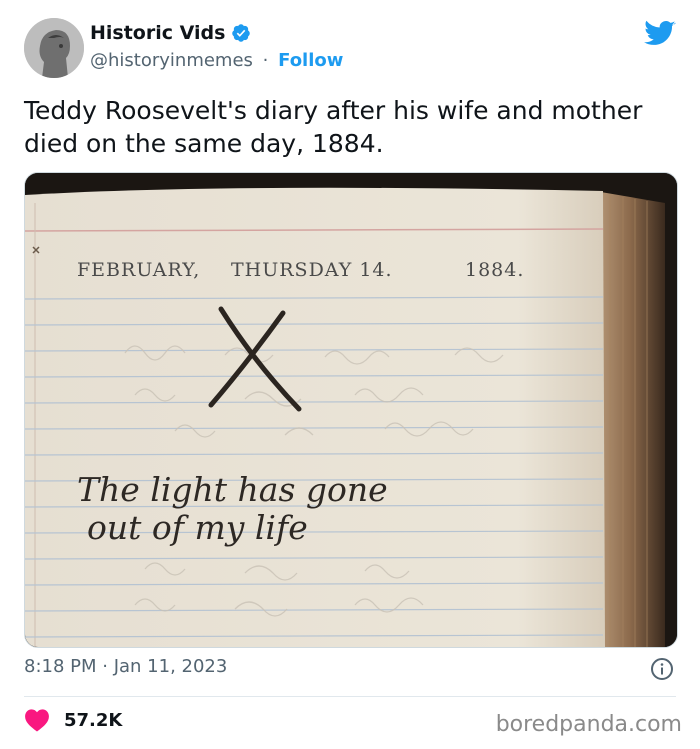 Image resolution: width=700 pixels, height=749 pixels. I want to click on follow-button: Follow, so click(310, 60).